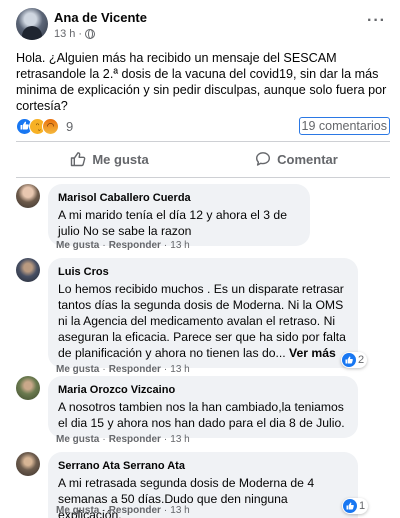 The width and height of the screenshot is (400, 518). Describe the element at coordinates (203, 141) in the screenshot. I see `divider-top` at that location.